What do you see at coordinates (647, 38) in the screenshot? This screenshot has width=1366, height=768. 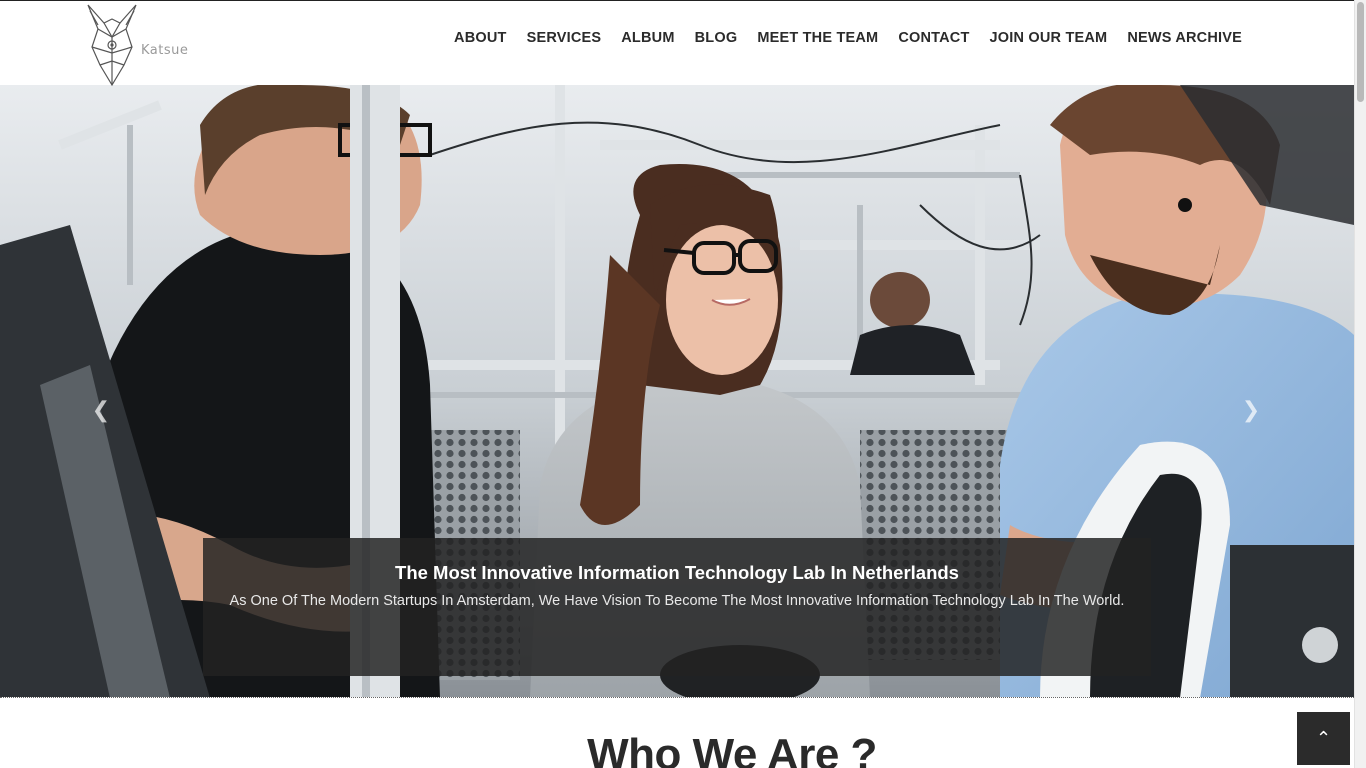 I see `nav-item-album: ALBUM` at bounding box center [647, 38].